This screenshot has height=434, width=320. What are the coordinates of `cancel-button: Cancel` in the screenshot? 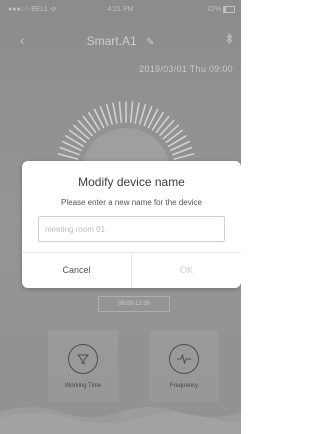 It's located at (76, 270).